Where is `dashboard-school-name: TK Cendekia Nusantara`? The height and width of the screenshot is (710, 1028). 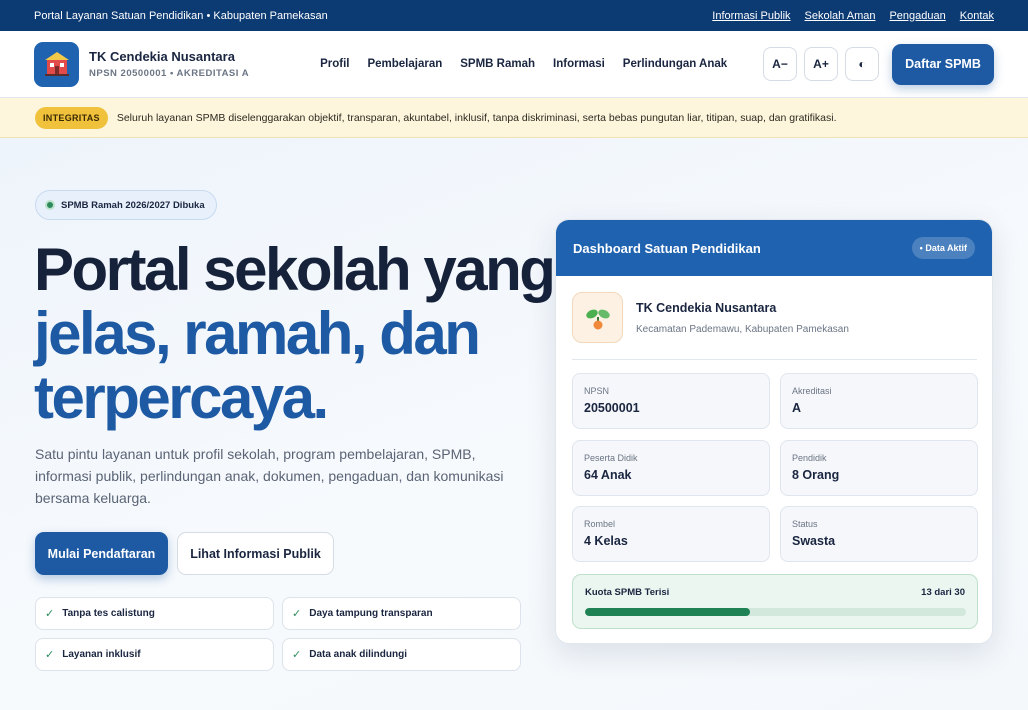 dashboard-school-name: TK Cendekia Nusantara is located at coordinates (706, 307).